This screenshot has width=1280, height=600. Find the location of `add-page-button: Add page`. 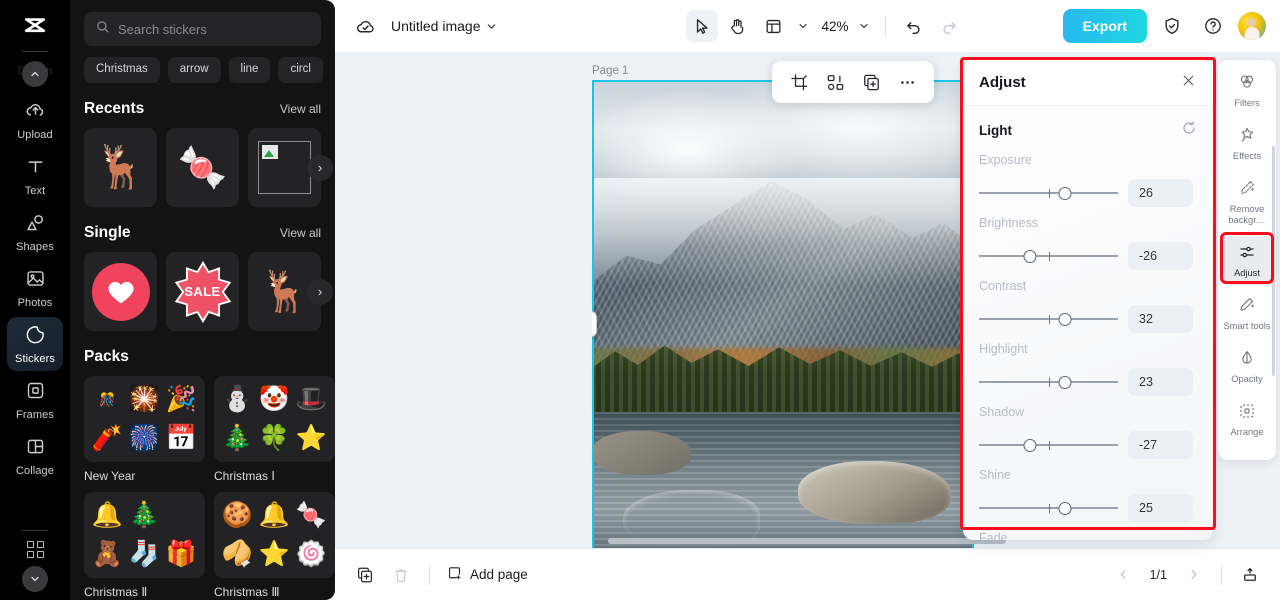

add-page-button: Add page is located at coordinates (487, 575).